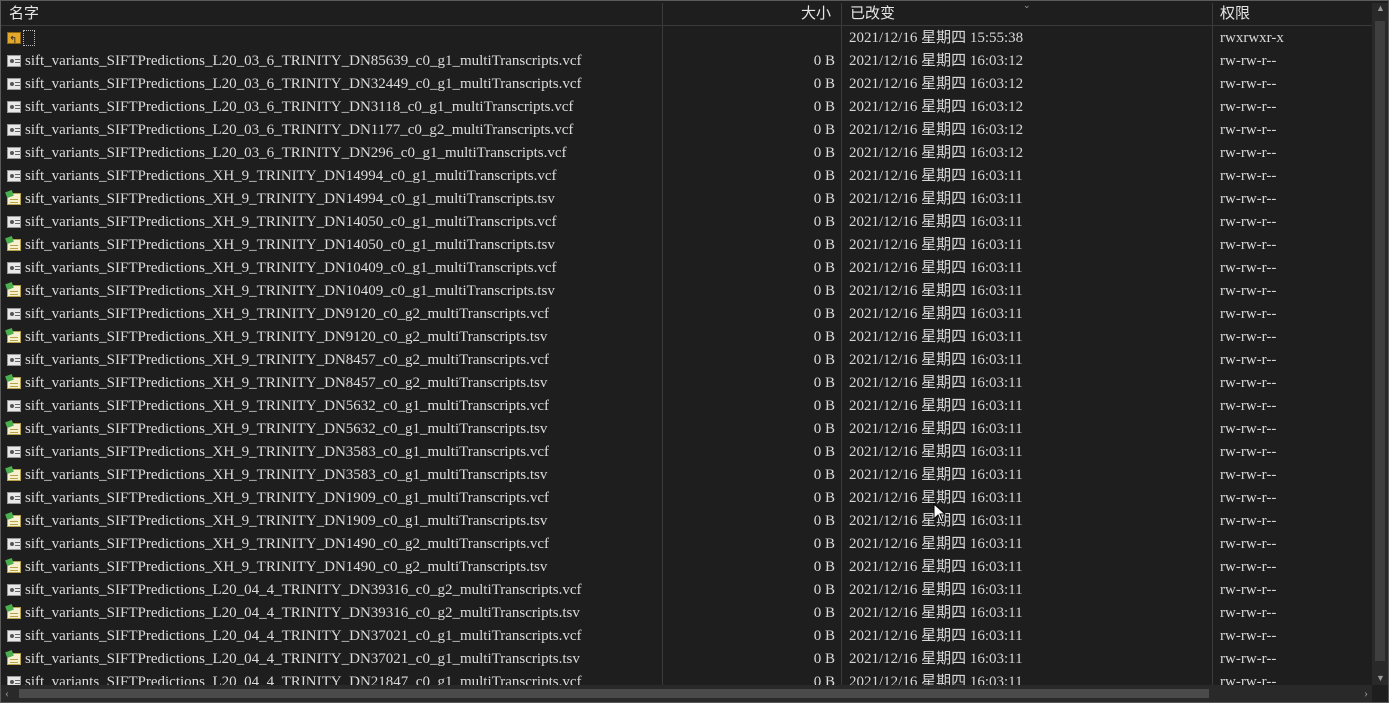 This screenshot has width=1389, height=703. I want to click on scroll-up-icon: ▲, so click(1380, 8).